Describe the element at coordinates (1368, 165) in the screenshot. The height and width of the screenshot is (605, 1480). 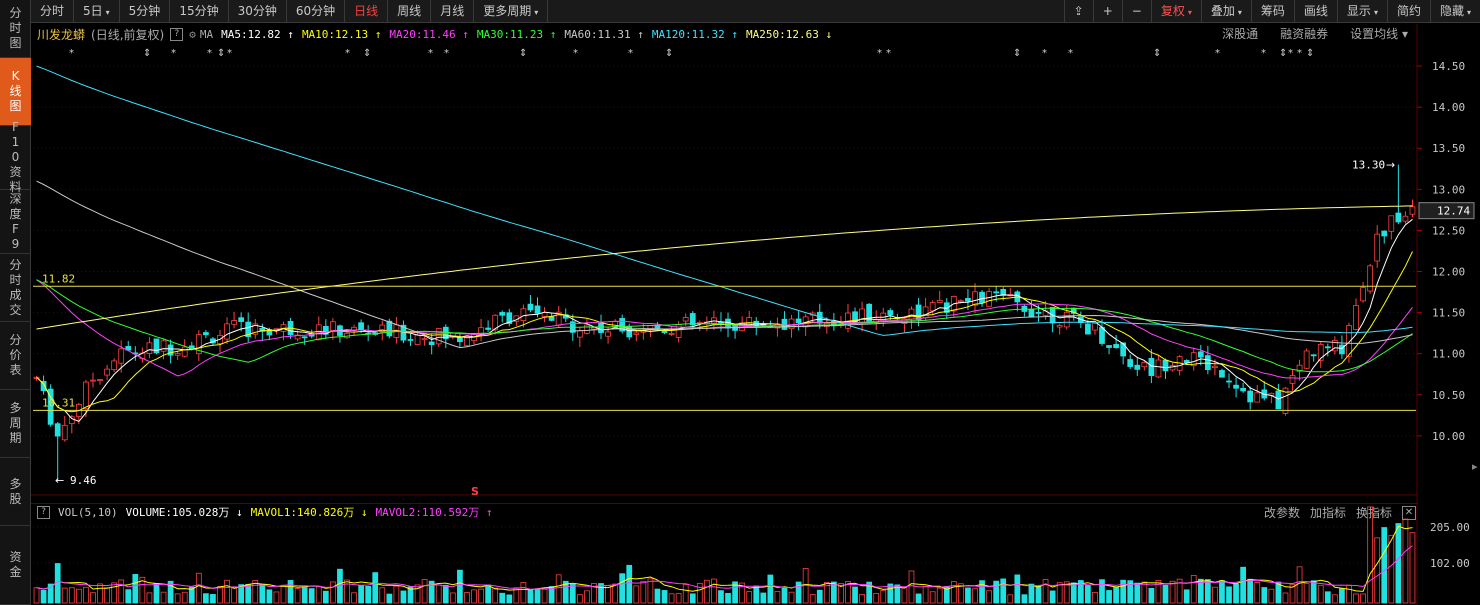
I see `high-price-label: 13.30` at that location.